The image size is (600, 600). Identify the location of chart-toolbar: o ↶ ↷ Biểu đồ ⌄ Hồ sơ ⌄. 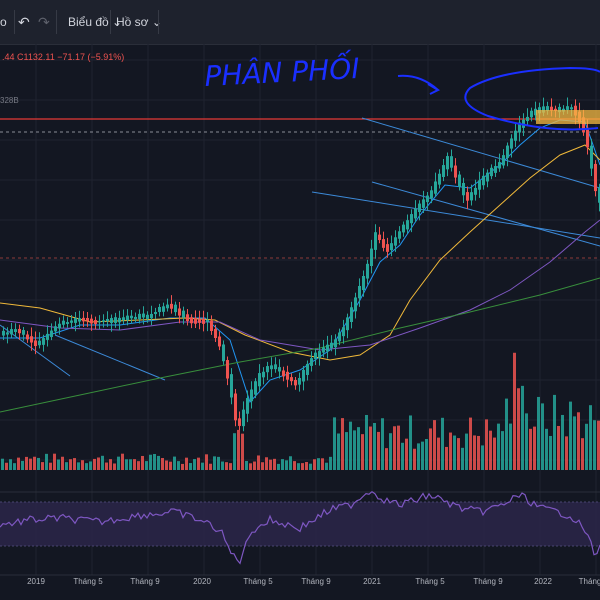
(300, 22).